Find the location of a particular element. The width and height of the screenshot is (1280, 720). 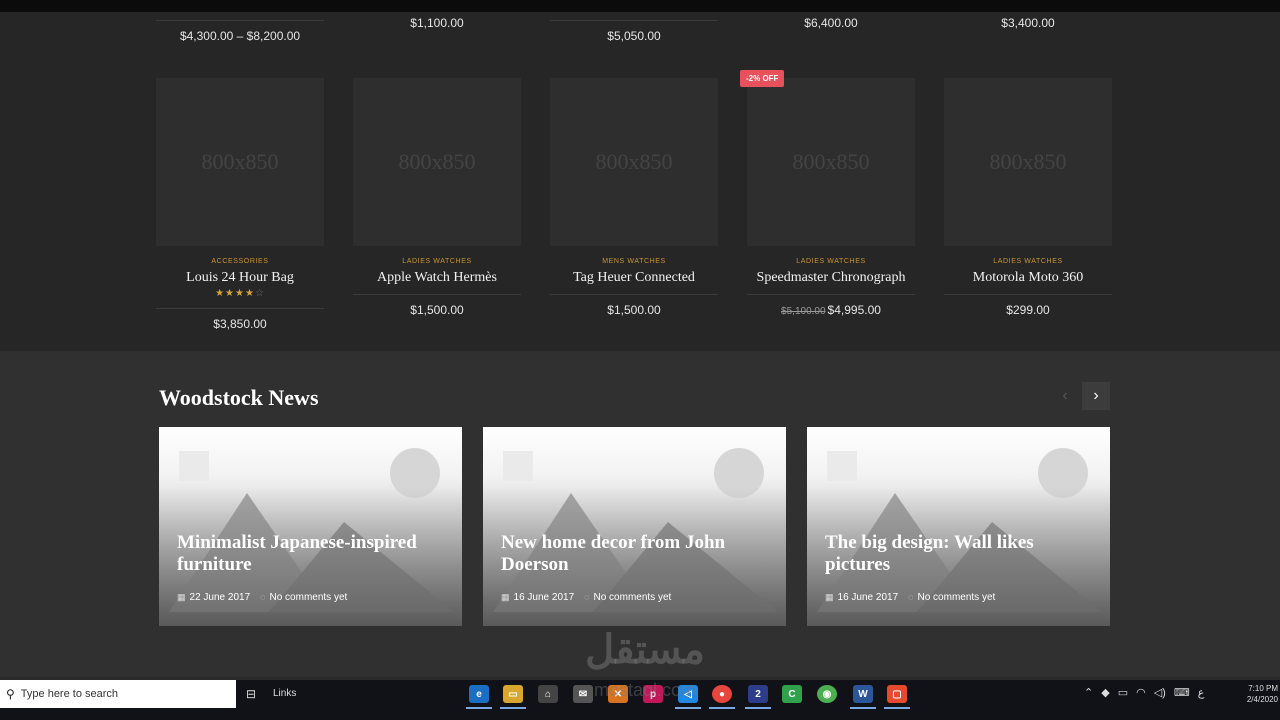

carousel-next-button: › is located at coordinates (1096, 396).